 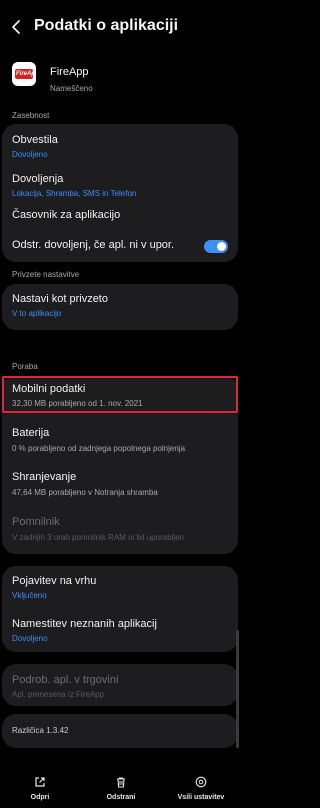 What do you see at coordinates (106, 25) in the screenshot?
I see `page-title: Podatki o aplikaciji` at bounding box center [106, 25].